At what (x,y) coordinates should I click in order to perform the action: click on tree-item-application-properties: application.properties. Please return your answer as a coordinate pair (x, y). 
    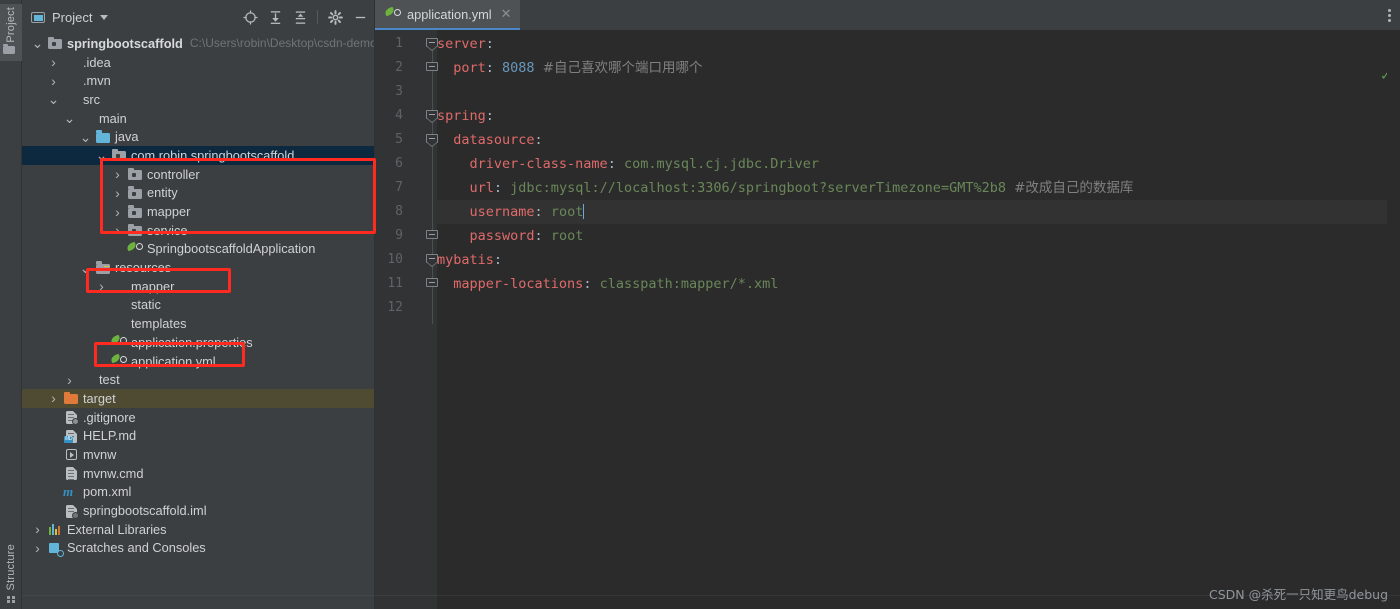
    Looking at the image, I should click on (198, 342).